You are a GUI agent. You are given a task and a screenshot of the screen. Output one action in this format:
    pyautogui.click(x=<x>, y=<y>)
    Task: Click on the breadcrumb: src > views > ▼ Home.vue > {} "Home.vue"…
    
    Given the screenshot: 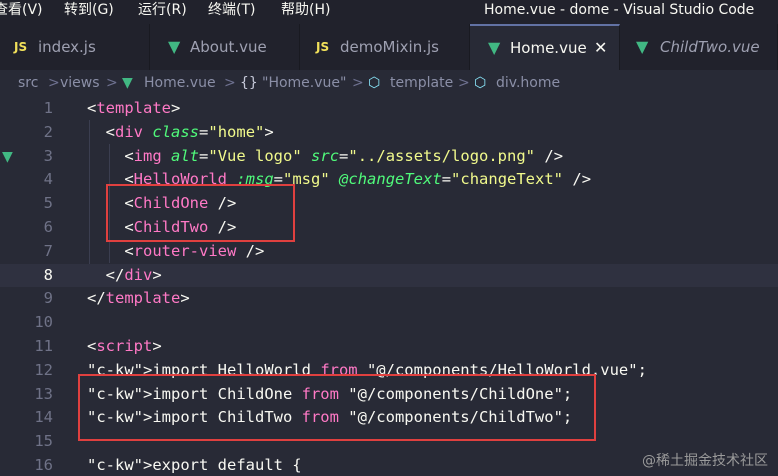 What is the action you would take?
    pyautogui.click(x=389, y=83)
    